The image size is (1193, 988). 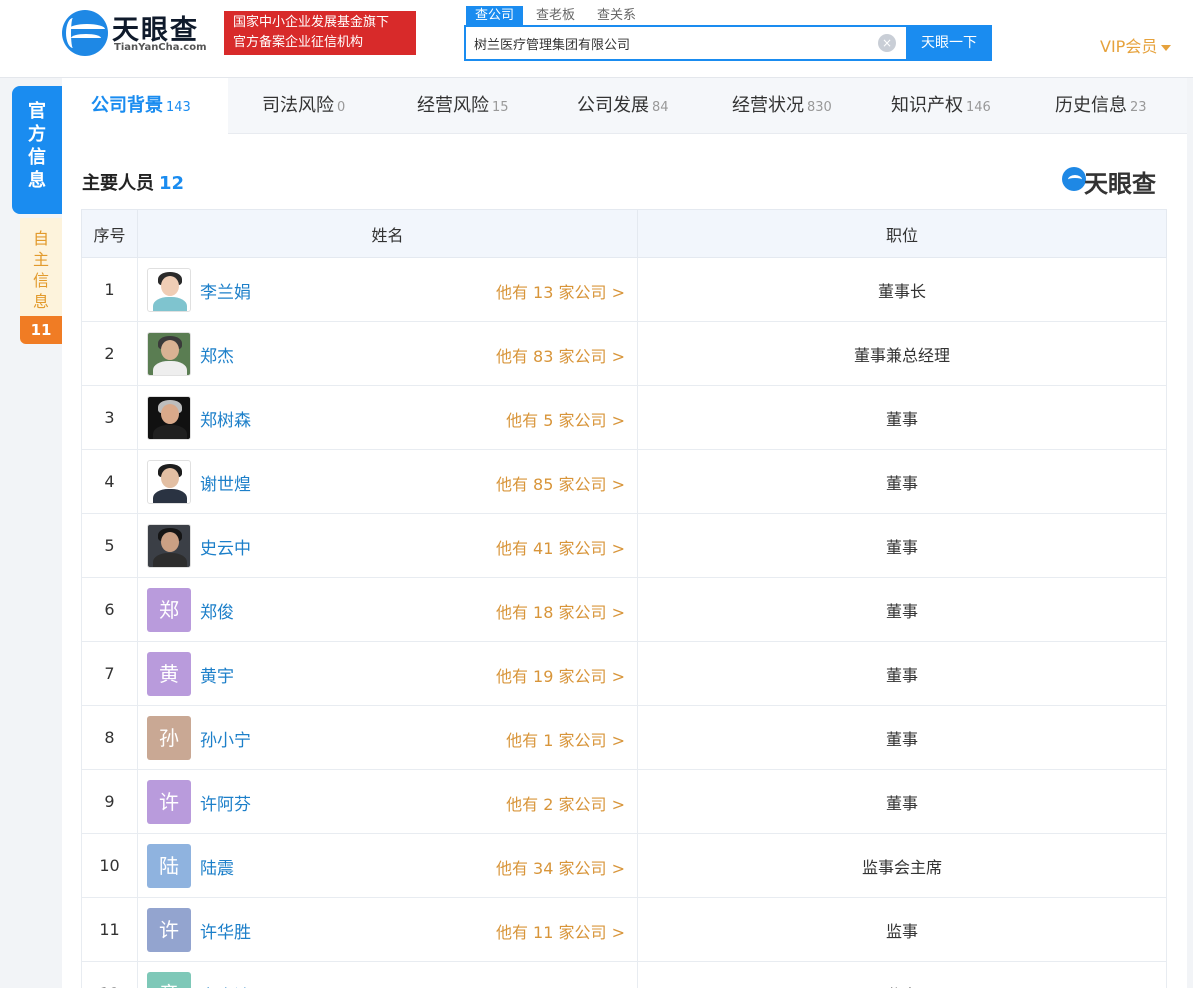 What do you see at coordinates (109, 481) in the screenshot?
I see `row-number: 4` at bounding box center [109, 481].